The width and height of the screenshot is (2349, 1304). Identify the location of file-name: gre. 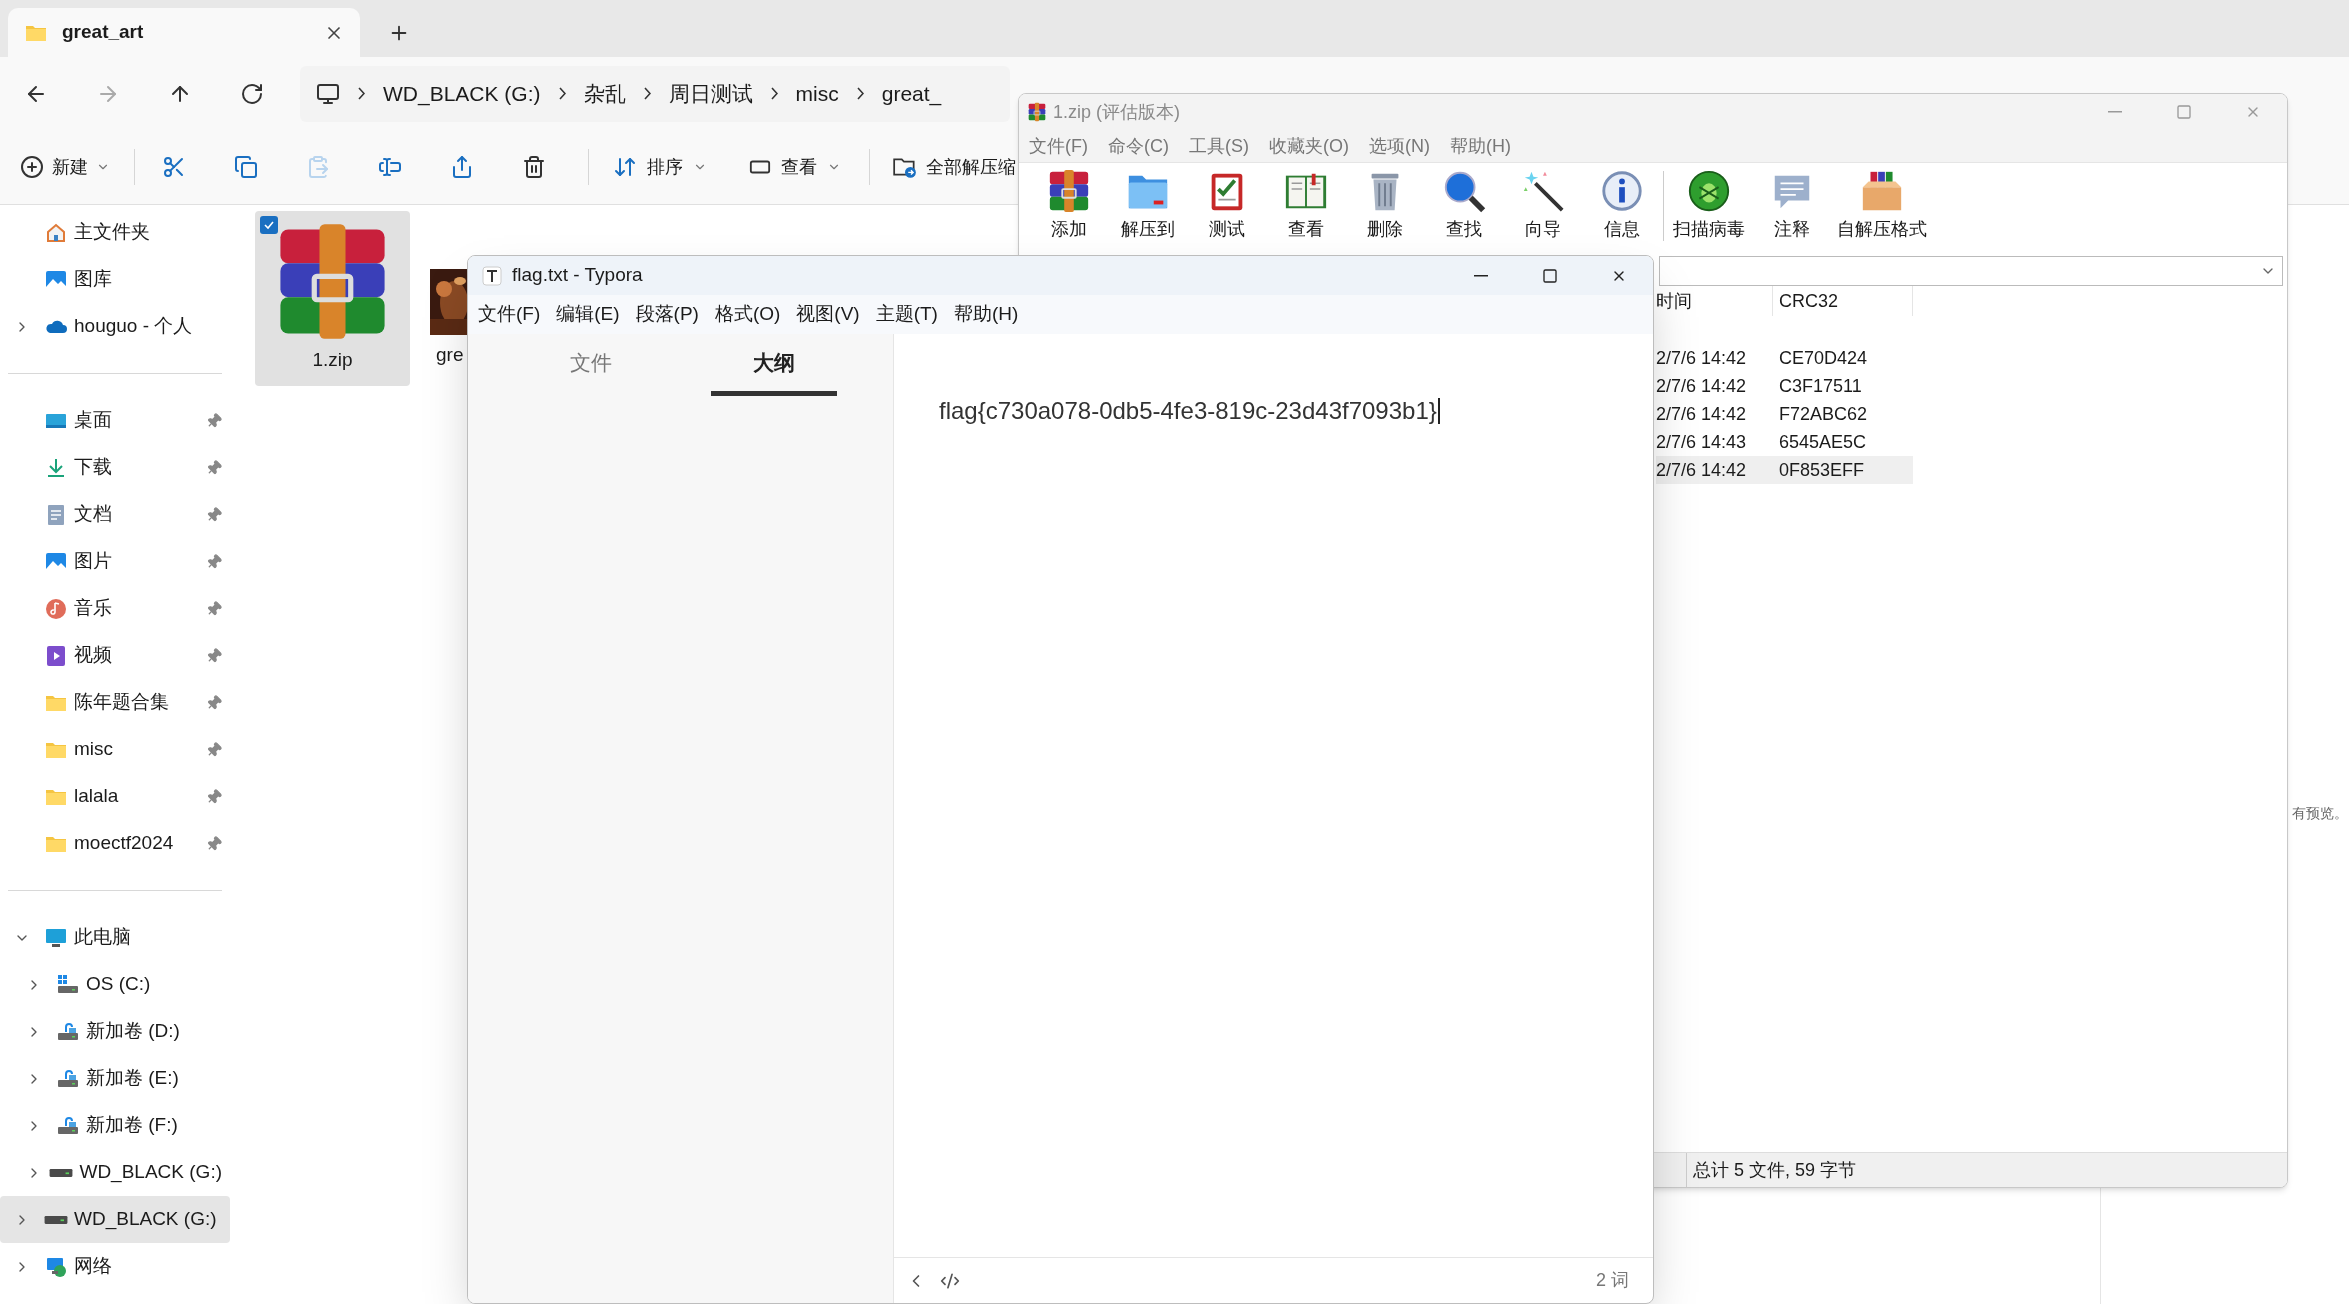
(450, 355).